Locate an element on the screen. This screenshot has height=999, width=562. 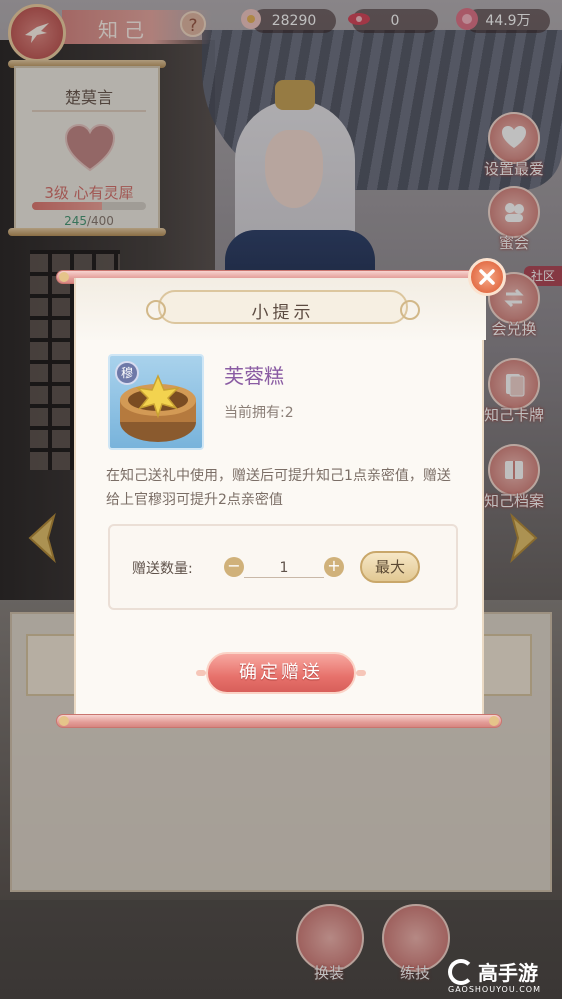
close-dialog-button is located at coordinates (487, 277).